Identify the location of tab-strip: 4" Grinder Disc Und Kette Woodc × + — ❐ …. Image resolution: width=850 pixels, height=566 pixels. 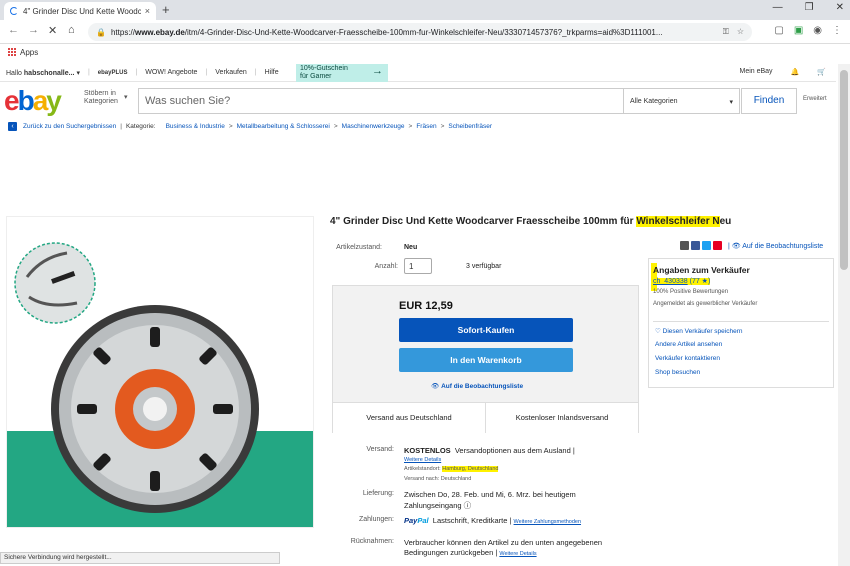
(425, 10).